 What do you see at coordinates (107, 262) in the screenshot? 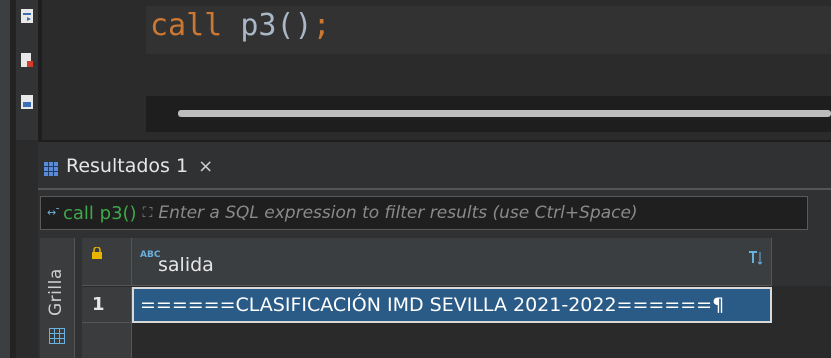
I see `grid-corner` at bounding box center [107, 262].